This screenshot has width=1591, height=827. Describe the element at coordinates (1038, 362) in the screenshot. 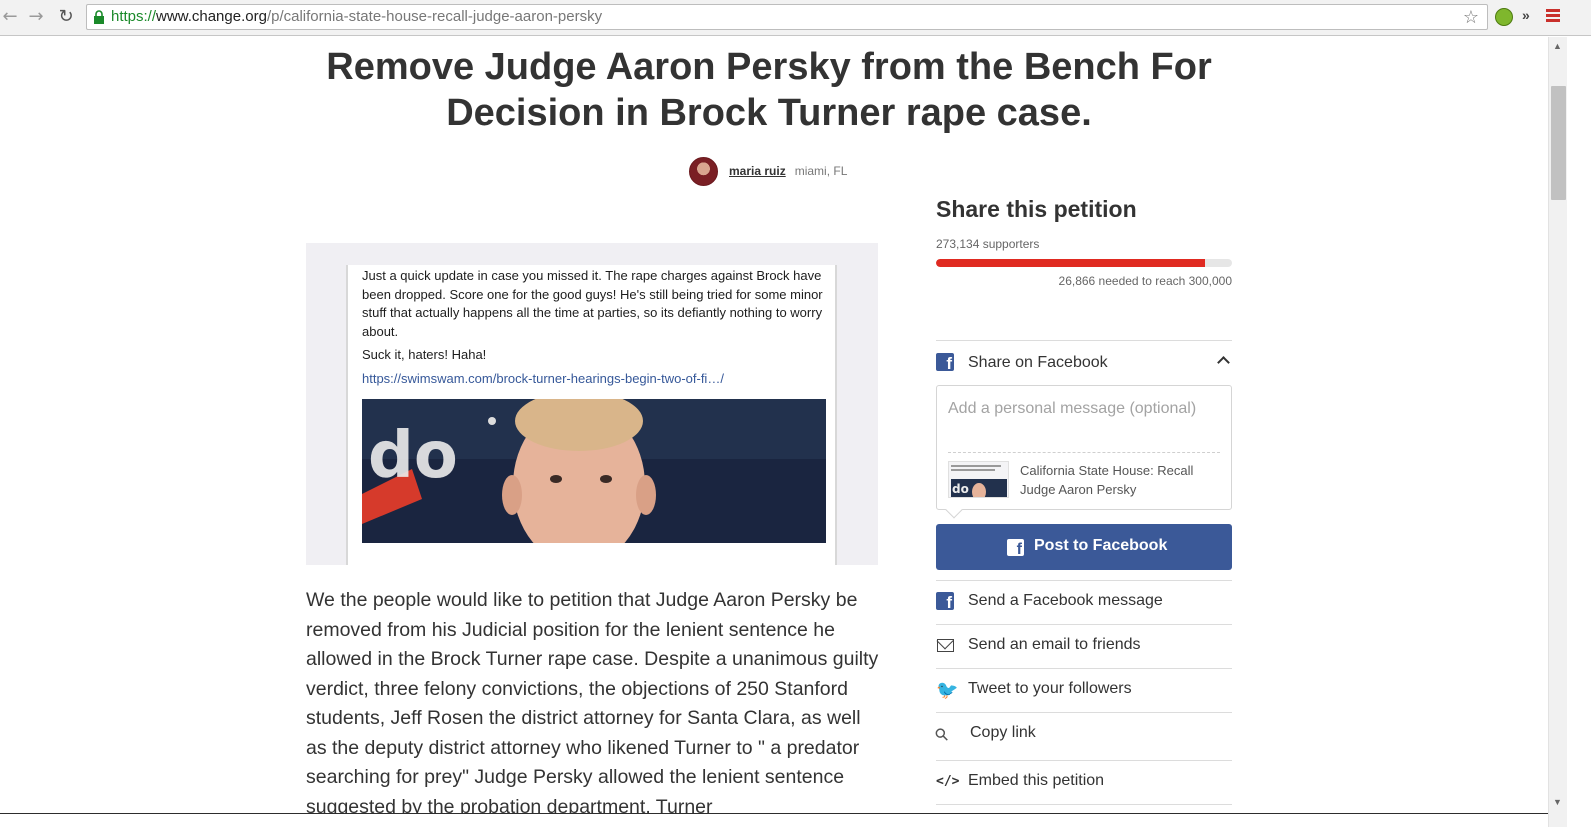

I see `facebook-share-label: Share on Facebook` at that location.